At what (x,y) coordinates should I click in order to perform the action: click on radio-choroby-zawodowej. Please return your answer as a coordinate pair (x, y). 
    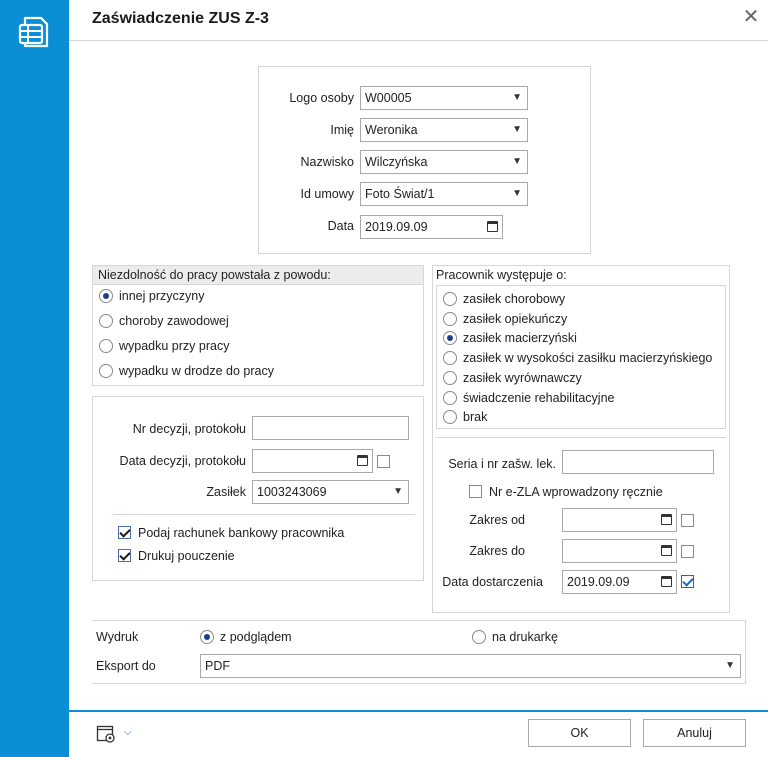
    Looking at the image, I should click on (106, 321).